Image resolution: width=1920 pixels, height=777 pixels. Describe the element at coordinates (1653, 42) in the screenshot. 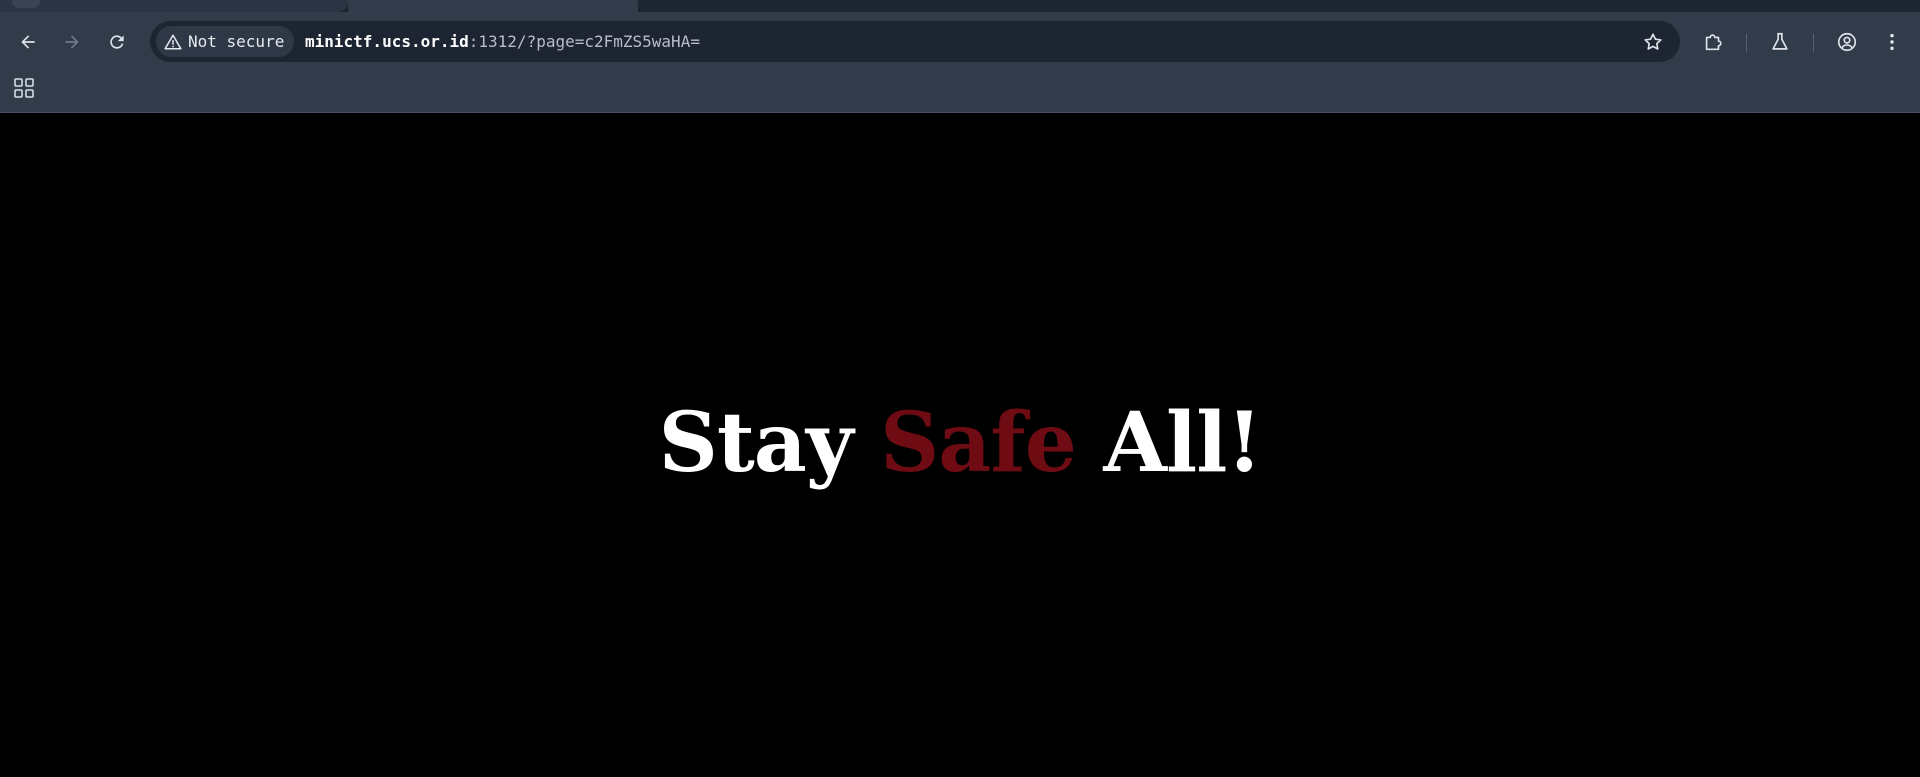

I see `star-icon` at that location.